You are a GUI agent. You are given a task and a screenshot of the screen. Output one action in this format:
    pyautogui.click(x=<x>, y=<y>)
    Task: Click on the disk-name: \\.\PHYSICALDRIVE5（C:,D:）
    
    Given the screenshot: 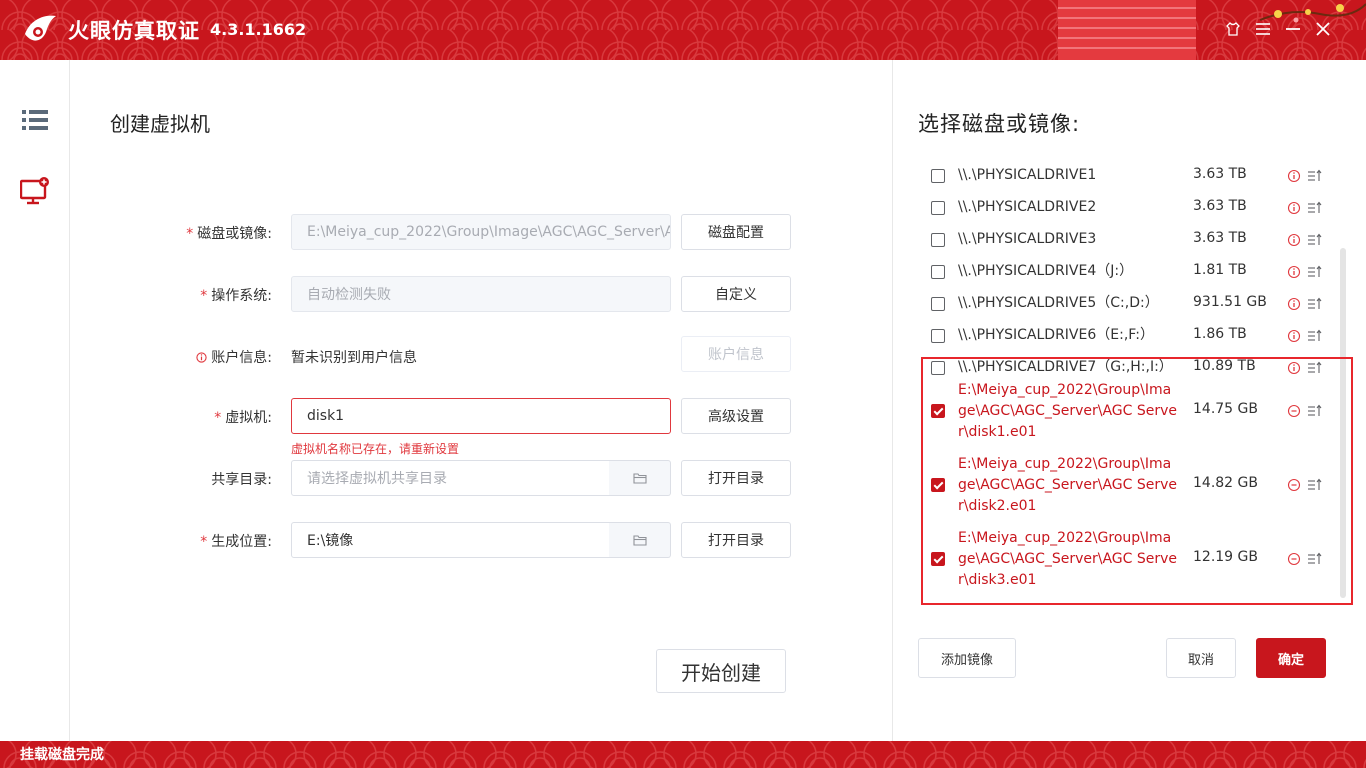 What is the action you would take?
    pyautogui.click(x=1058, y=303)
    